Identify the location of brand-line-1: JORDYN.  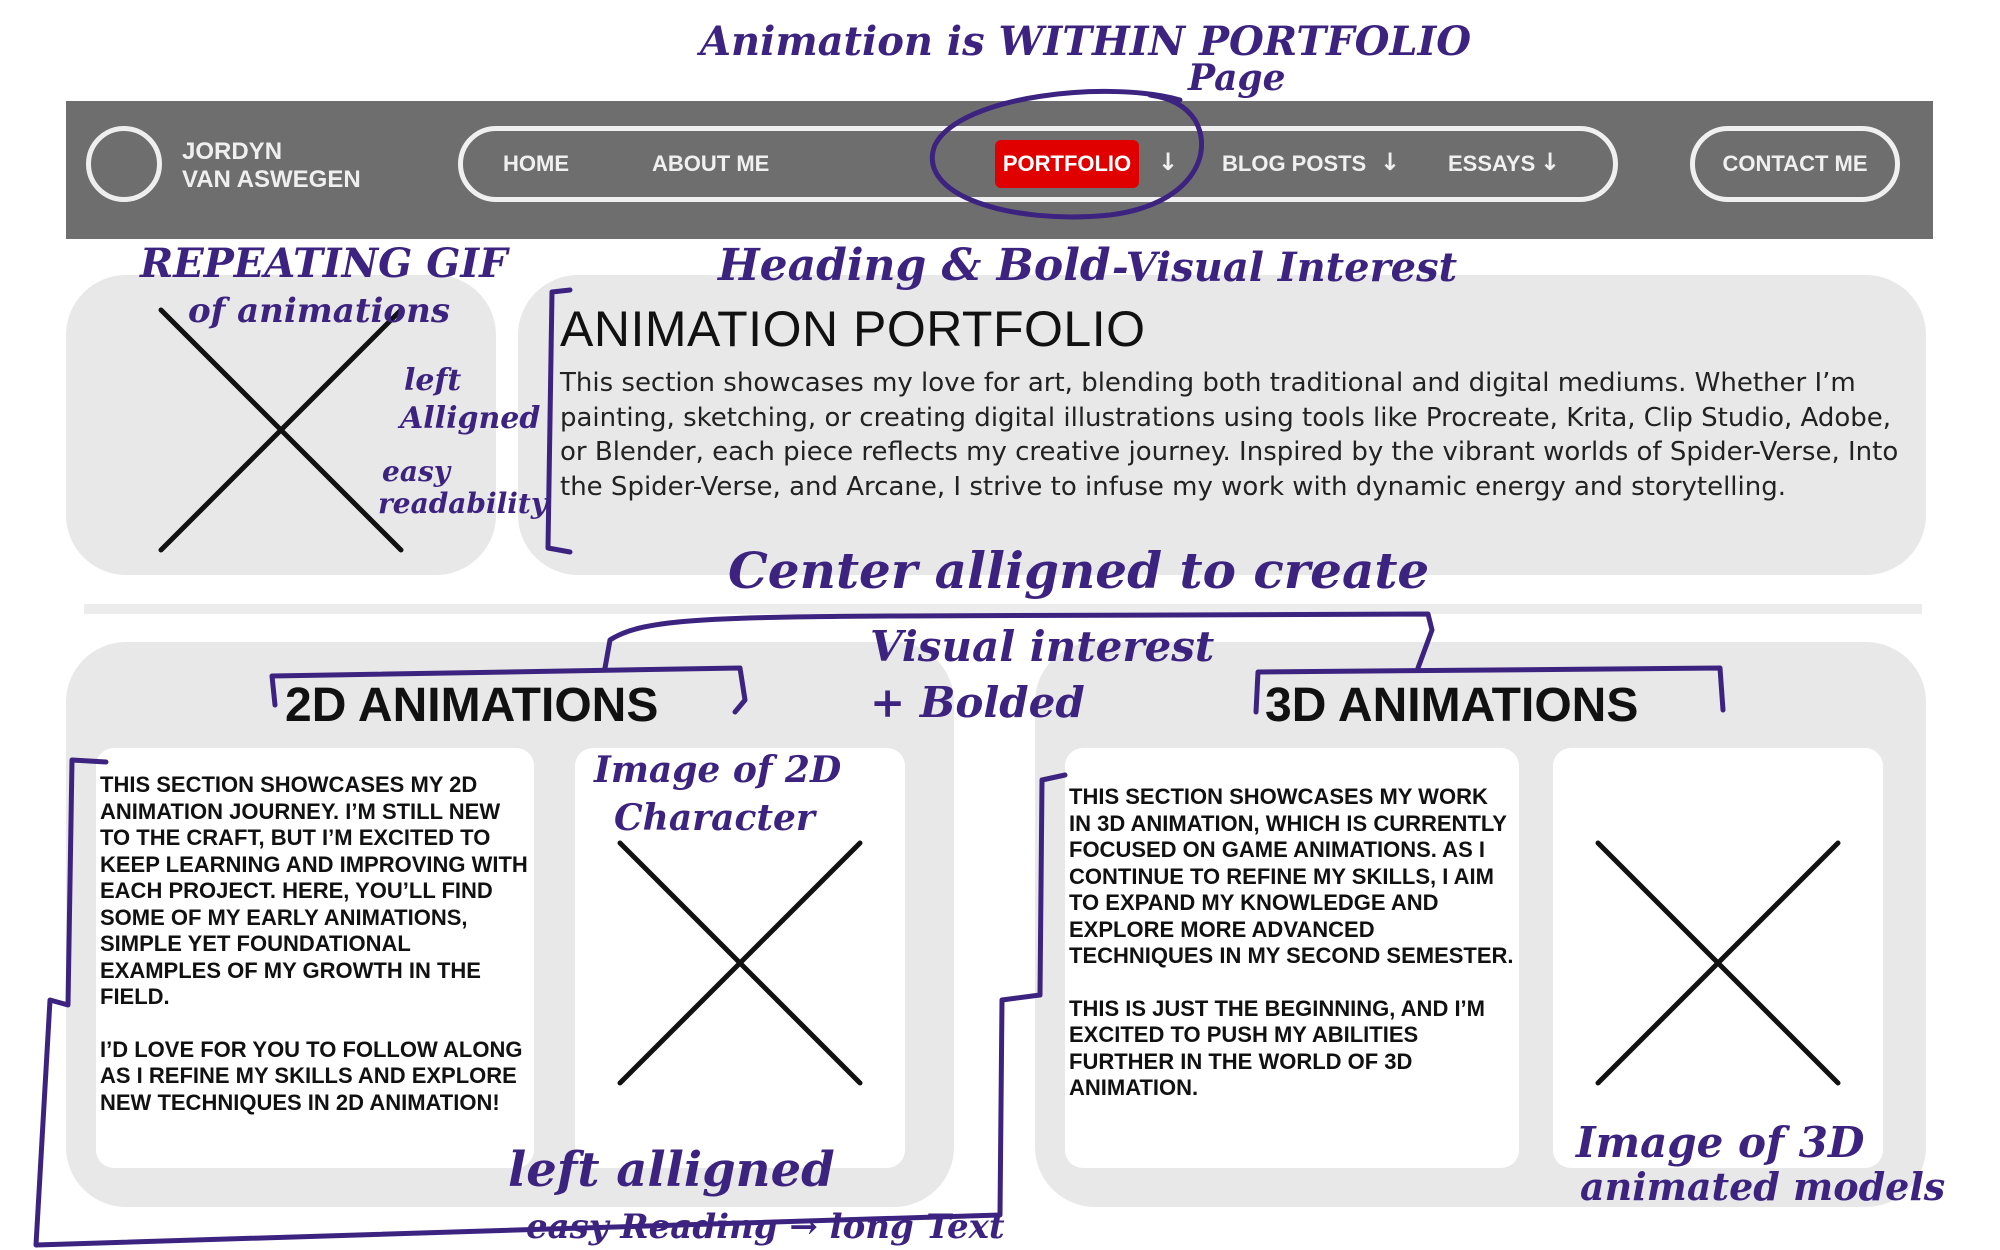
(232, 151).